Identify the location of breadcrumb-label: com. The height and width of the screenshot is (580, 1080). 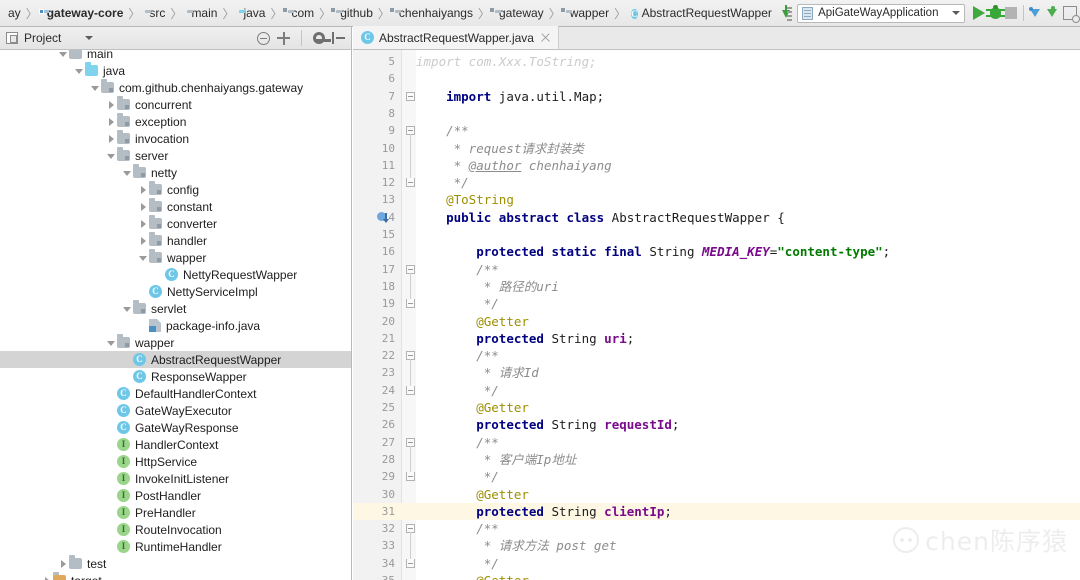
(303, 13).